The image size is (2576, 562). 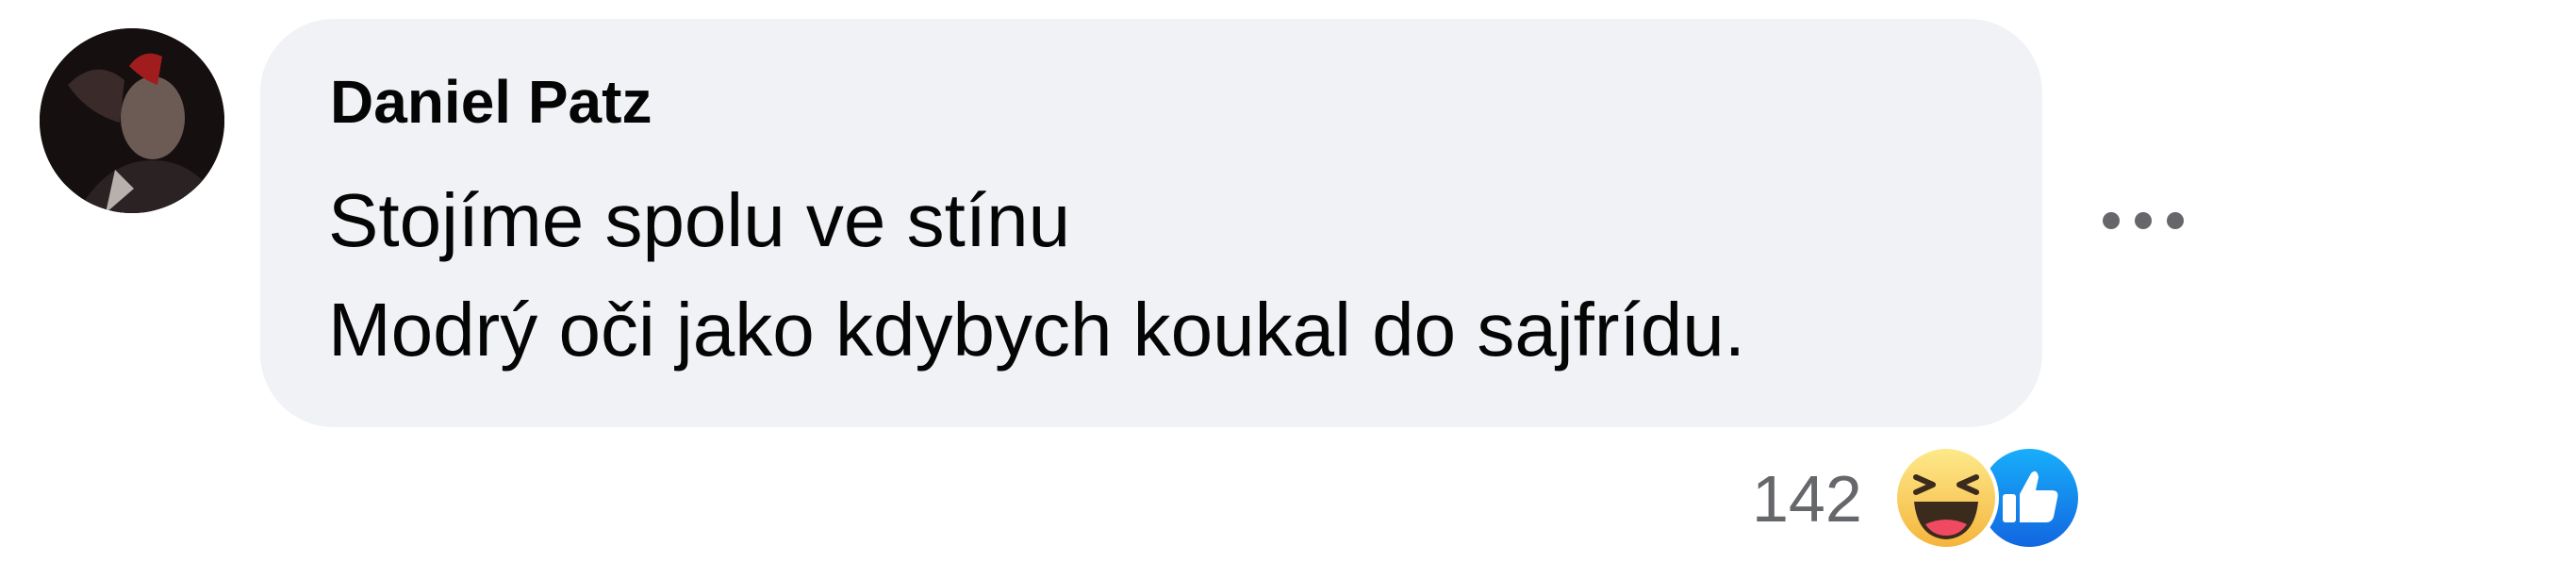 I want to click on reactions-summary: 142, so click(x=1921, y=498).